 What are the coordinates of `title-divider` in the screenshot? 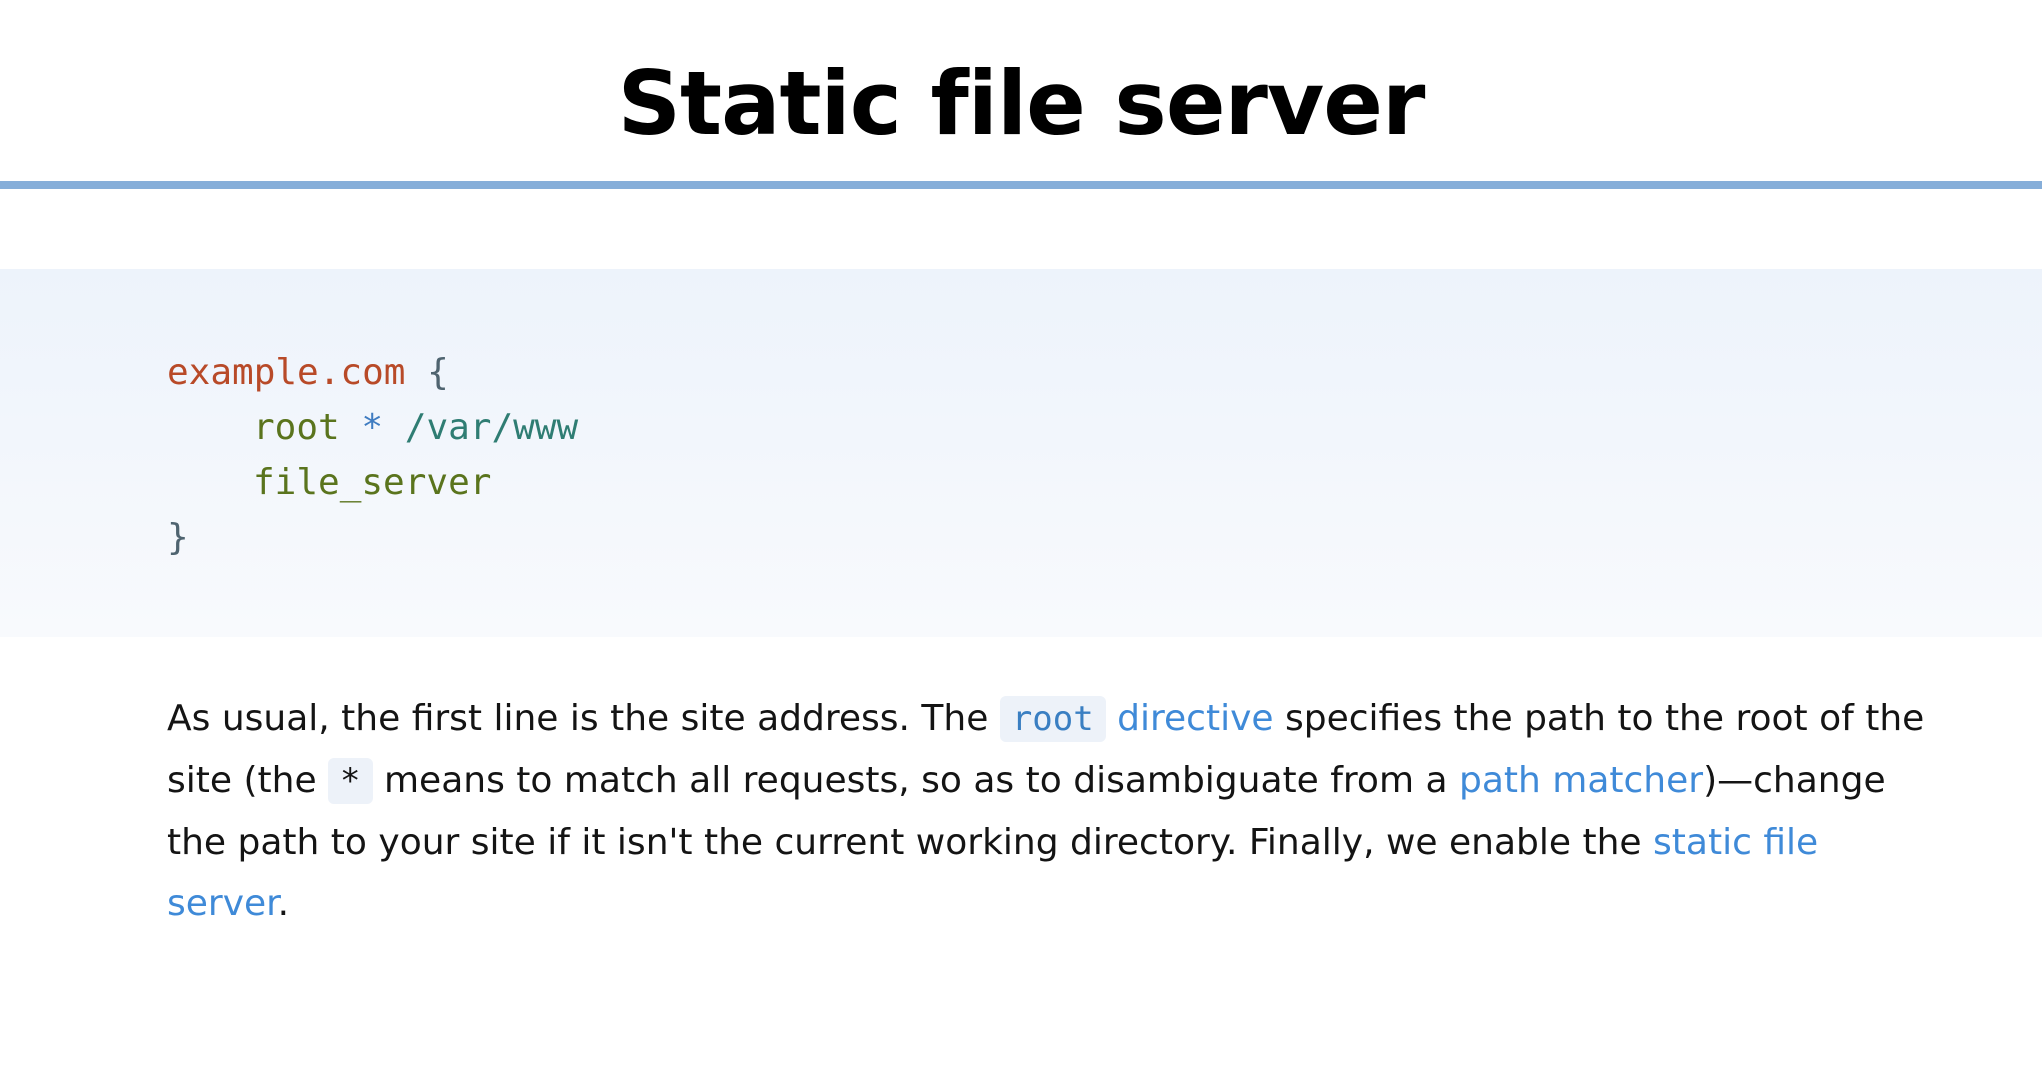 It's located at (1021, 185).